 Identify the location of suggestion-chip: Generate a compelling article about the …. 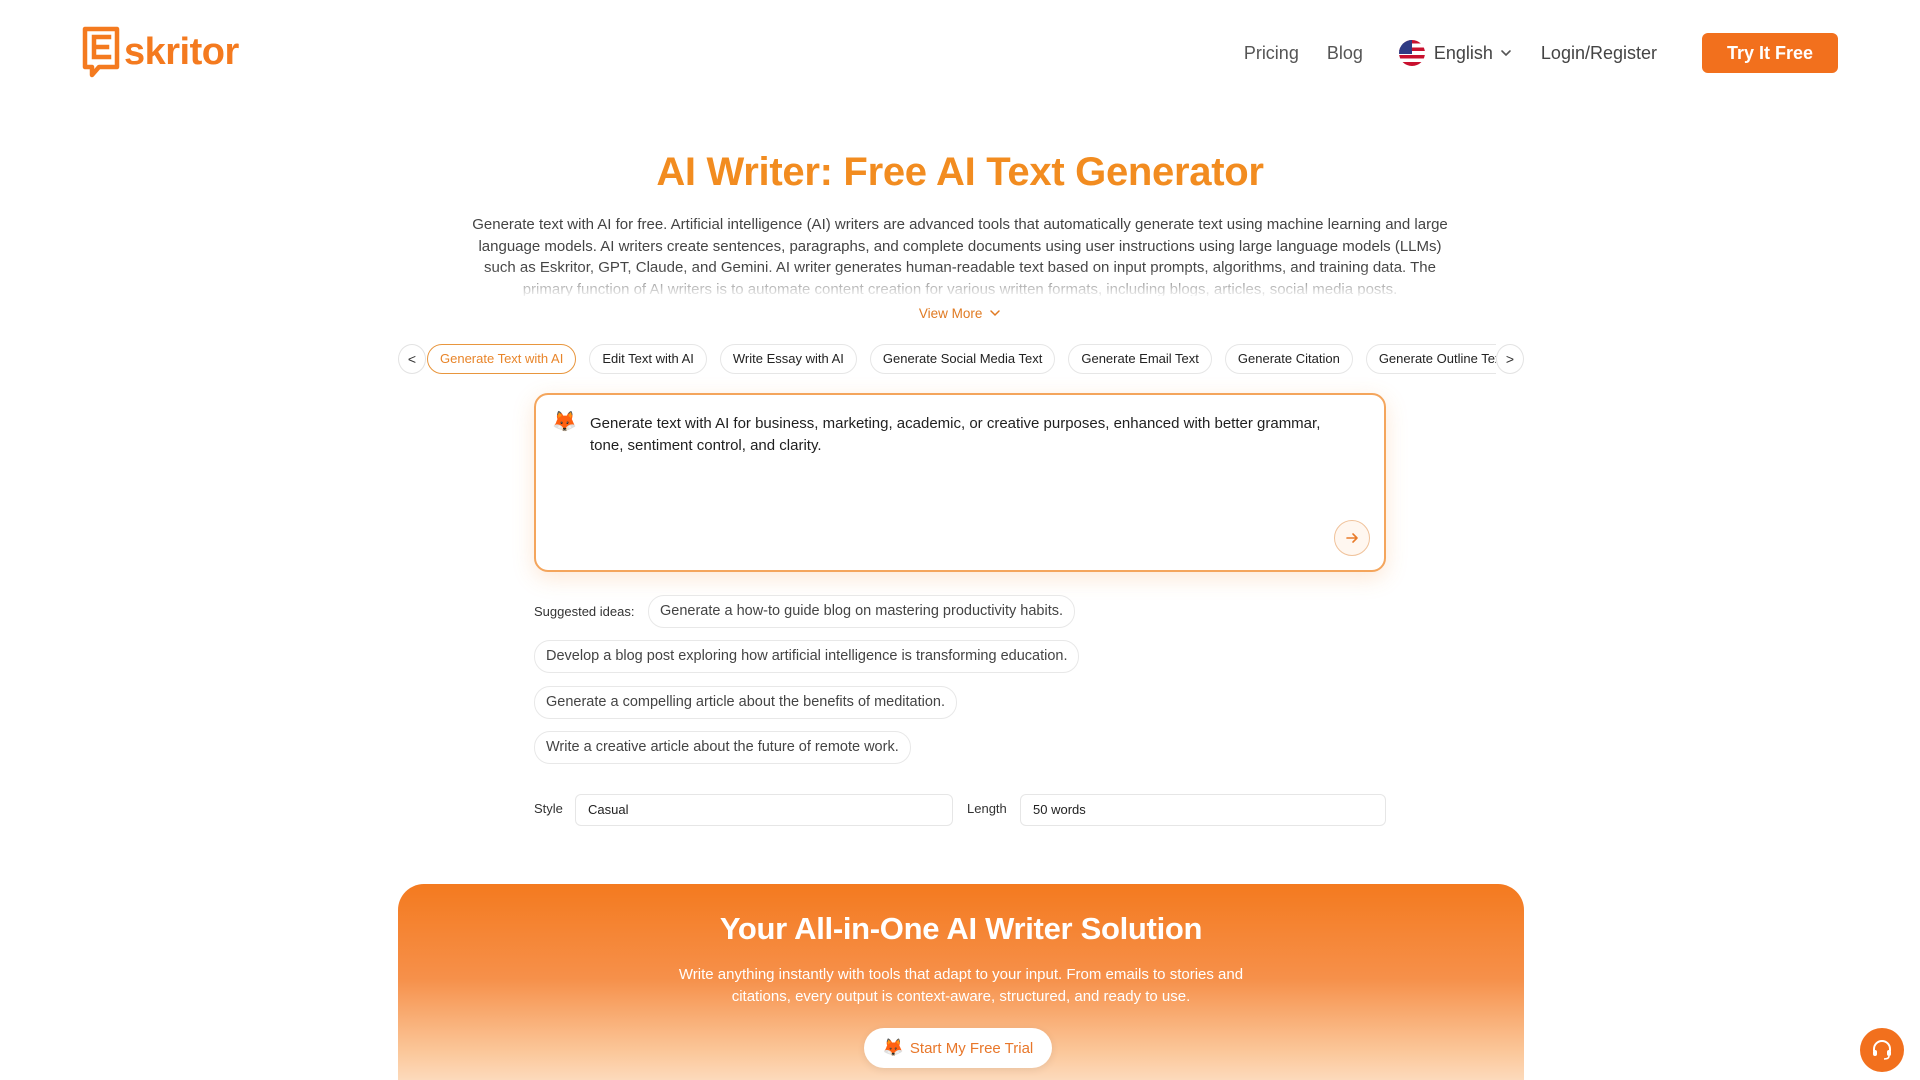
(745, 702).